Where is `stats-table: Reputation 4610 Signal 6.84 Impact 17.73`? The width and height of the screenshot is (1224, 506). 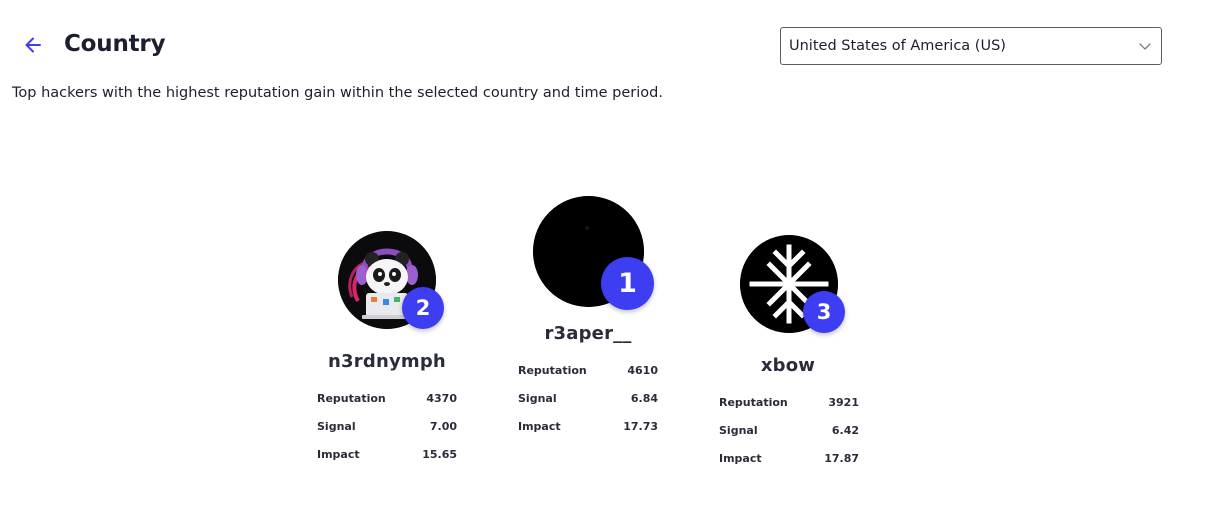
stats-table: Reputation 4610 Signal 6.84 Impact 17.73 is located at coordinates (588, 398).